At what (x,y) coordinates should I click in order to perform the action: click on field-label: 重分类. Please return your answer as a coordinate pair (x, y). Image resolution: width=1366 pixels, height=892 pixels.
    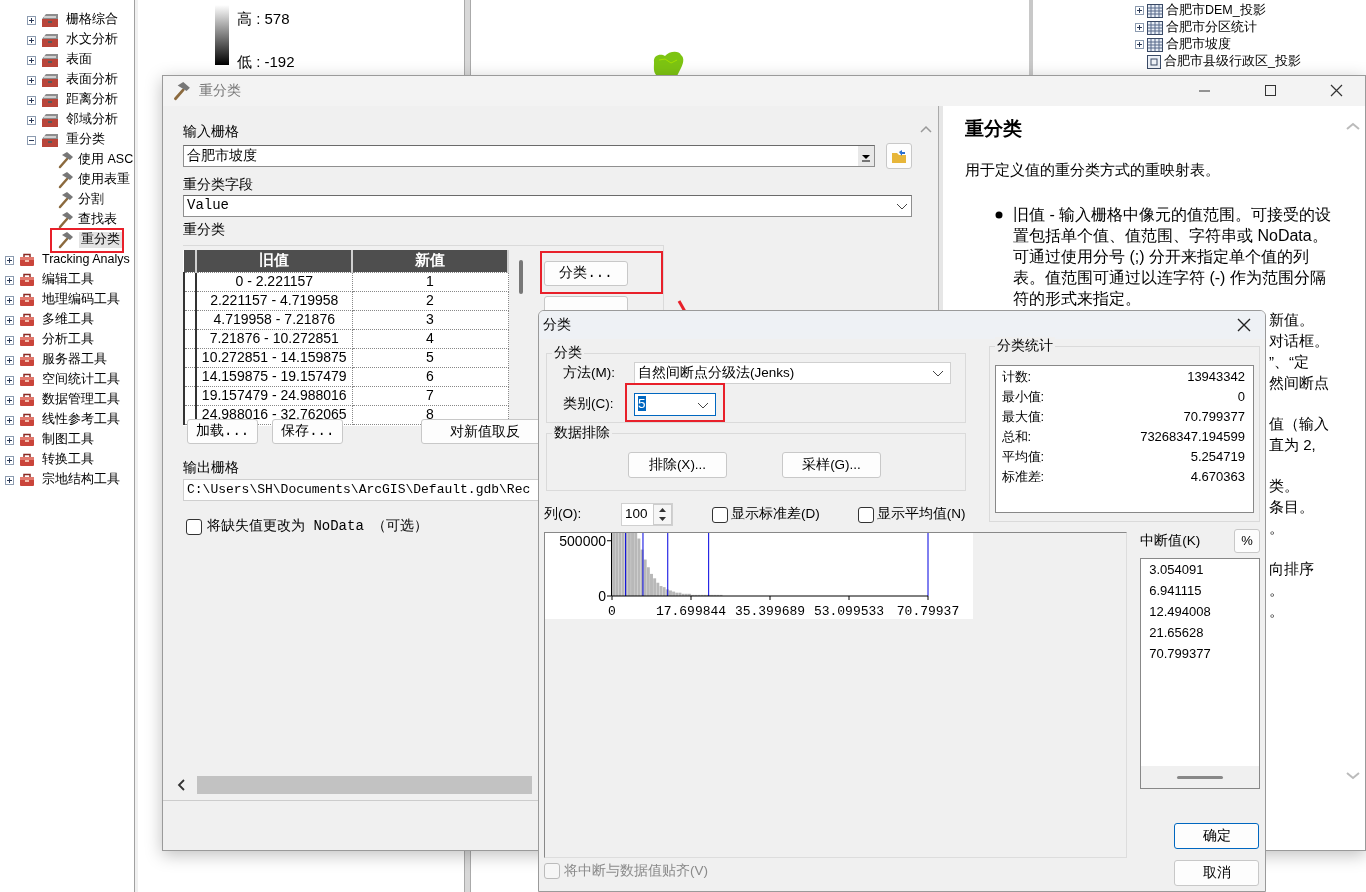
    Looking at the image, I should click on (204, 230).